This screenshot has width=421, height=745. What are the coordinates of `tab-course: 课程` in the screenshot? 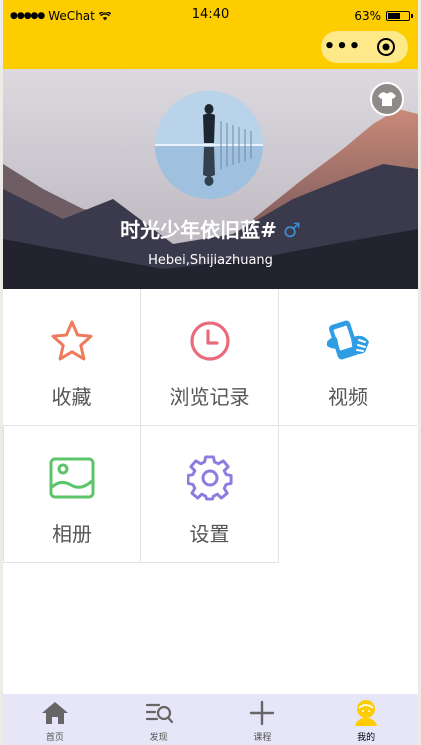 It's located at (263, 719).